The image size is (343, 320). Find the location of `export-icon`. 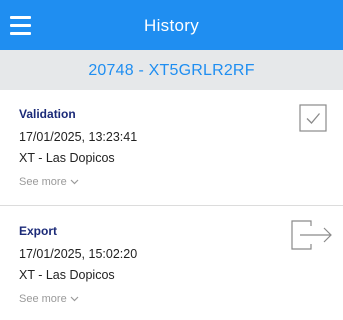

export-icon is located at coordinates (311, 235).